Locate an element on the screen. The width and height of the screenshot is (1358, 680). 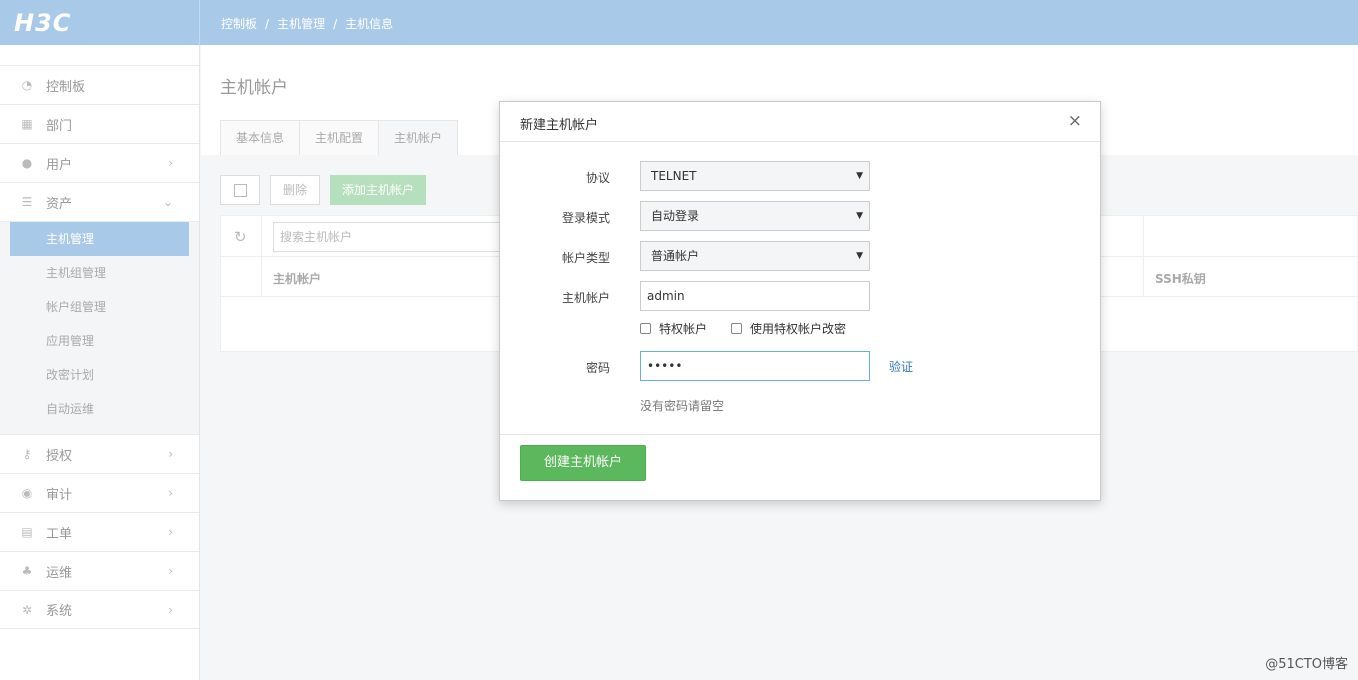
account-options: 特权帐户 使用特权帐户改密 is located at coordinates (743, 328).